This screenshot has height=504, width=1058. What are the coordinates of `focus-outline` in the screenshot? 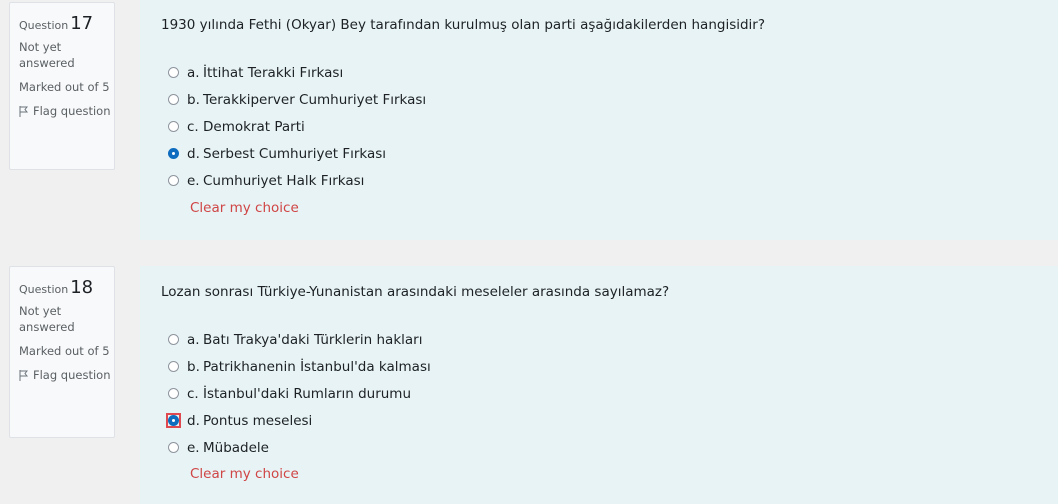 It's located at (173, 420).